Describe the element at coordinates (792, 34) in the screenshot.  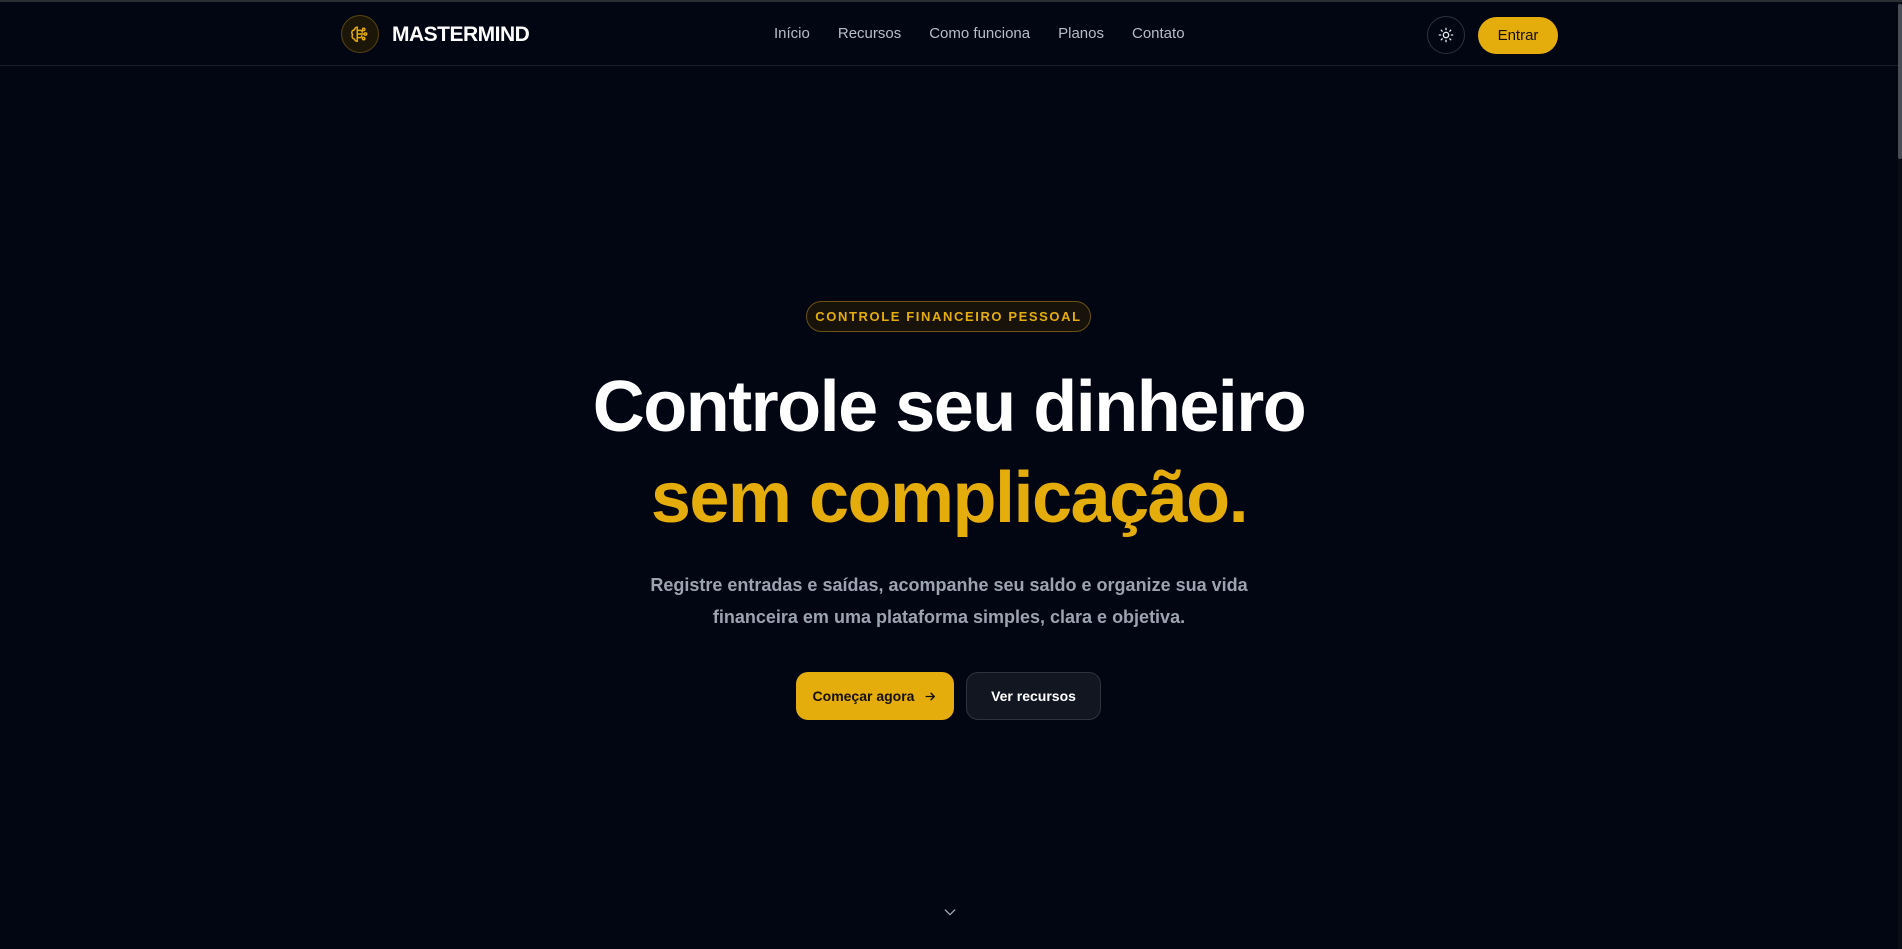
I see `nav-item-inicio: Início` at that location.